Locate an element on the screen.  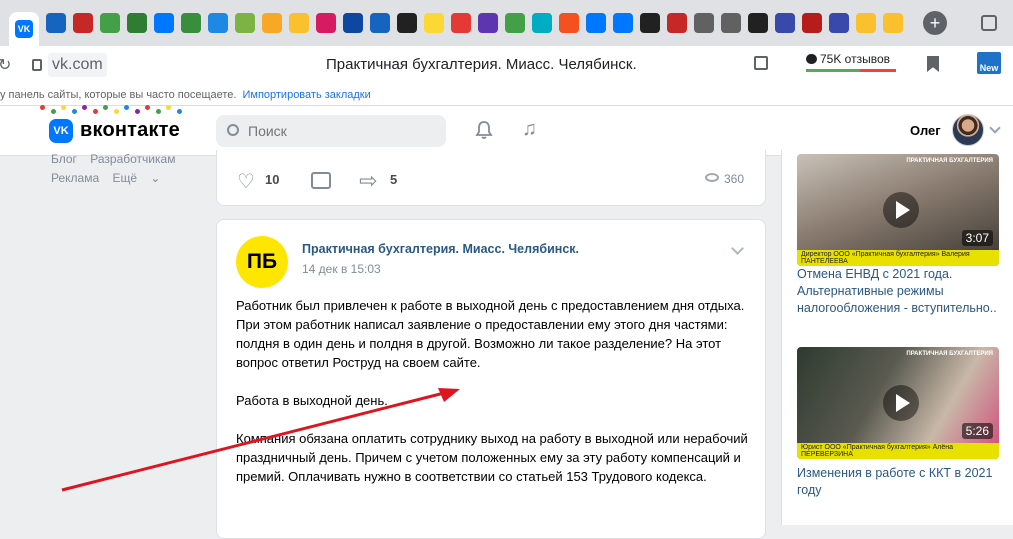
arrow-line is located at coordinates (255, 441).